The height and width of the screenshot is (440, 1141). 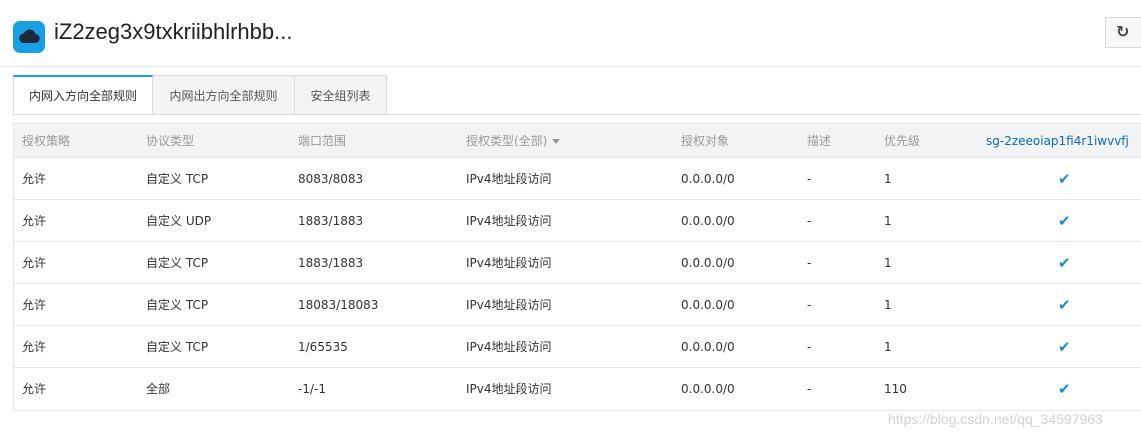 What do you see at coordinates (556, 141) in the screenshot?
I see `caret-down-icon` at bounding box center [556, 141].